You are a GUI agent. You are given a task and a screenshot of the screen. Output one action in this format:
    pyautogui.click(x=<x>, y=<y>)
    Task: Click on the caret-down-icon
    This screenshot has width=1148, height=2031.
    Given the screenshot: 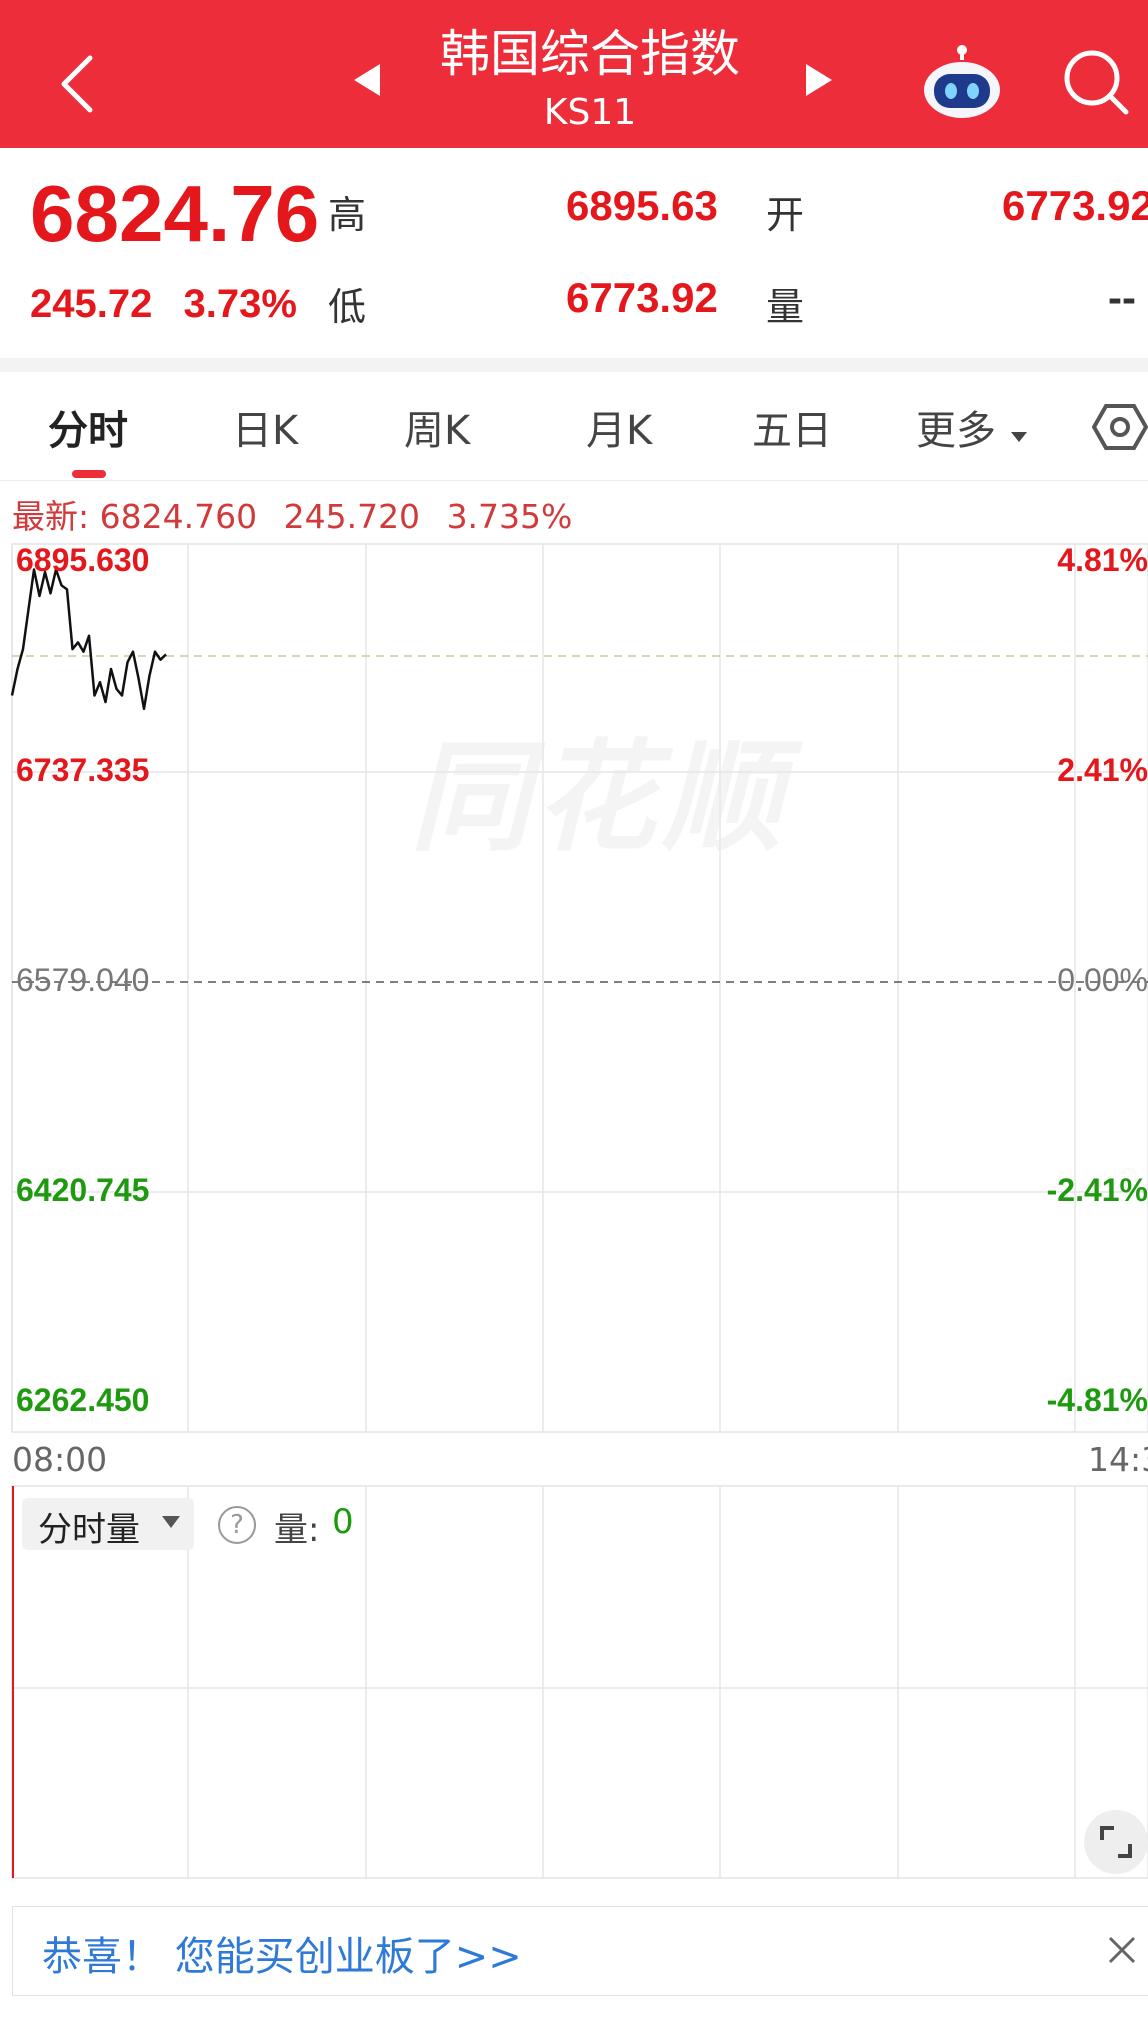 What is the action you would take?
    pyautogui.click(x=1018, y=437)
    